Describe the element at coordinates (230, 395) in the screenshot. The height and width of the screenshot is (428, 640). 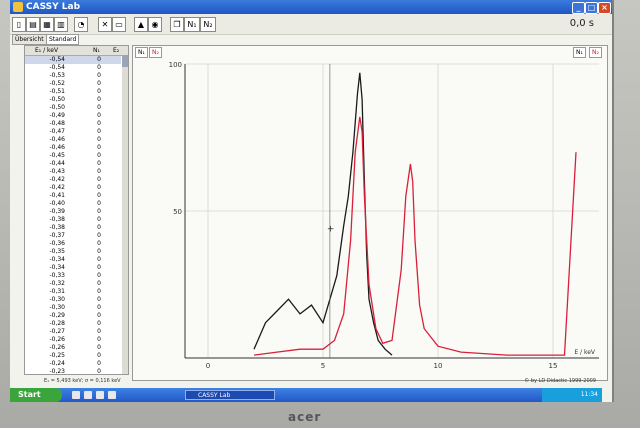
I see `taskbar-app-cassy: CASSY Lab` at that location.